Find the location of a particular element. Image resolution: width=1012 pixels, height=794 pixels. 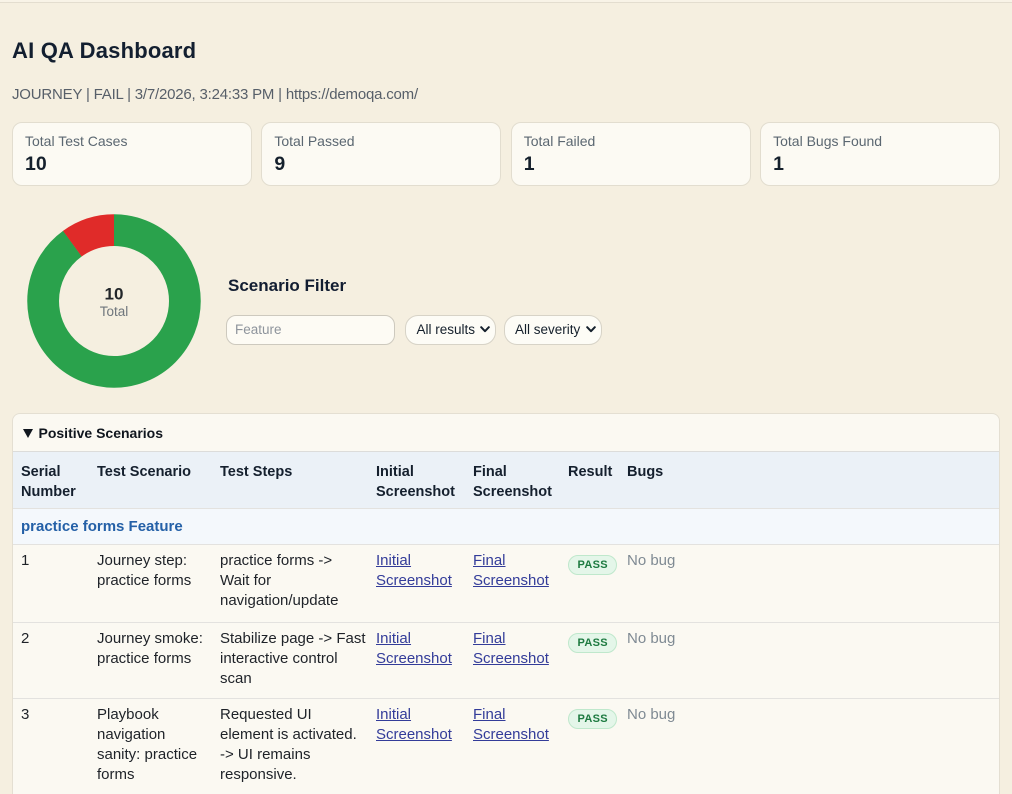

svg-text: 10 is located at coordinates (114, 294).